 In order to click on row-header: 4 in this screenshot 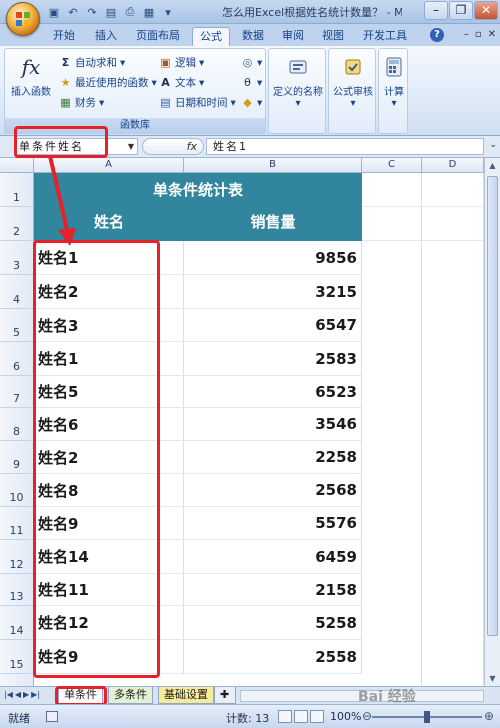, I will do `click(17, 292)`.